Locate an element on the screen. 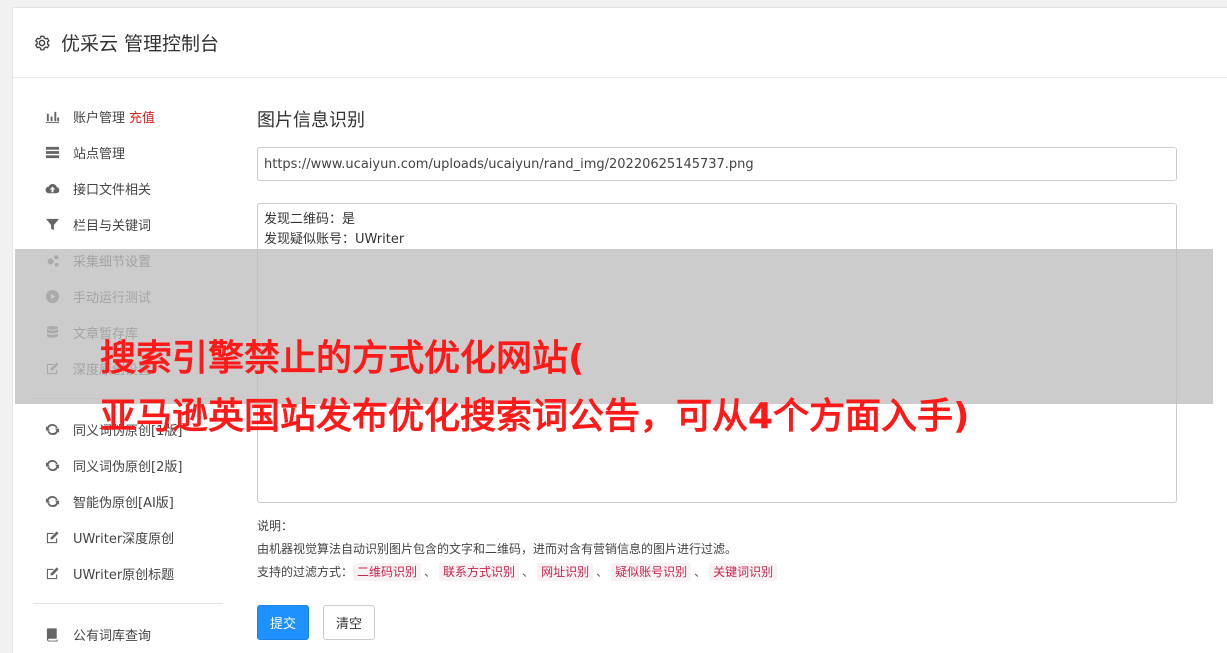 The height and width of the screenshot is (653, 1227). image-url-input is located at coordinates (717, 164).